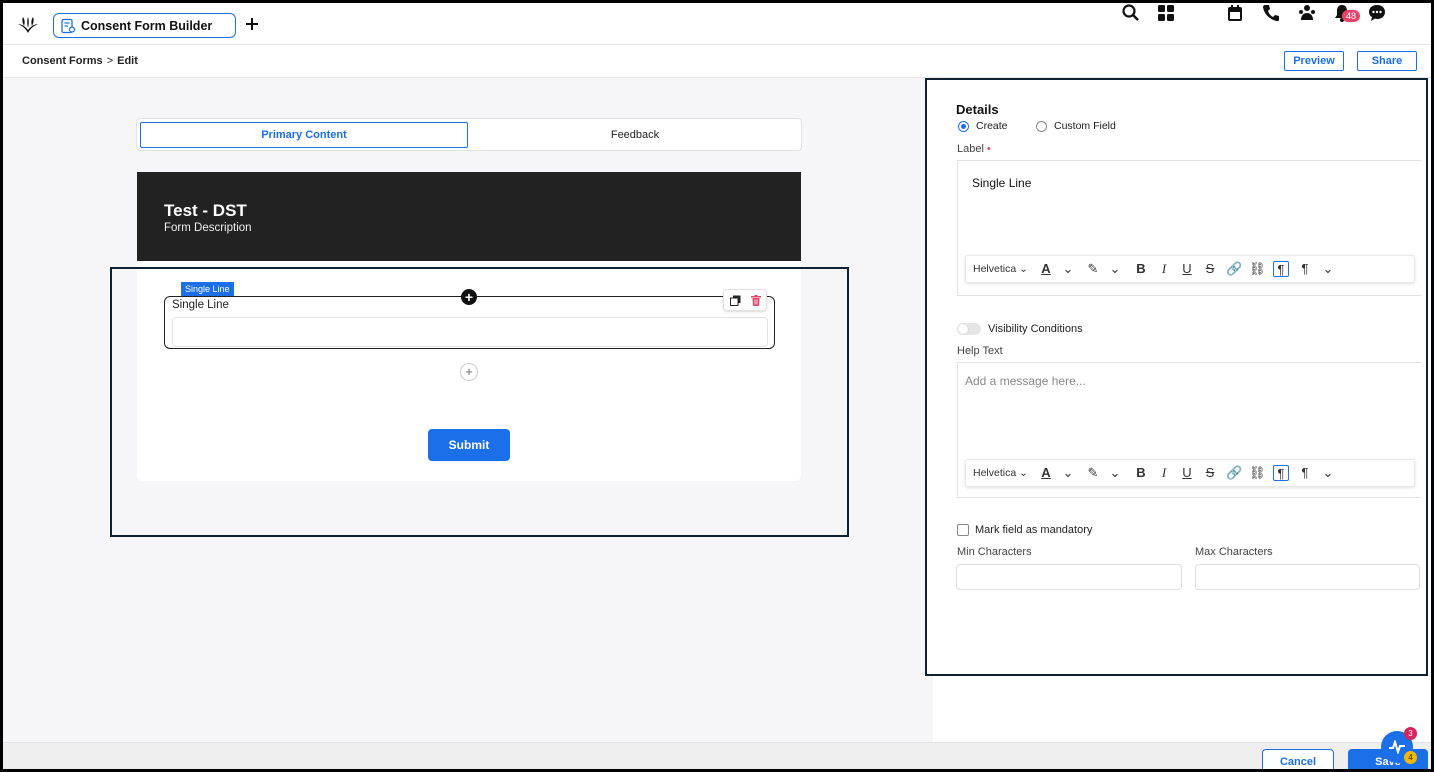  What do you see at coordinates (977, 109) in the screenshot?
I see `details-title: Details` at bounding box center [977, 109].